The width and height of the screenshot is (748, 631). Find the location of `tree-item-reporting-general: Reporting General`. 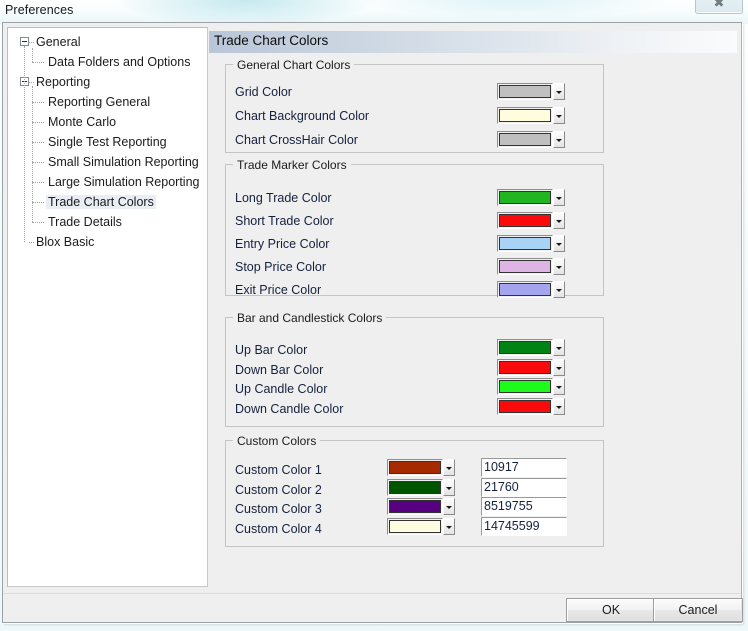

tree-item-reporting-general: Reporting General is located at coordinates (99, 102).